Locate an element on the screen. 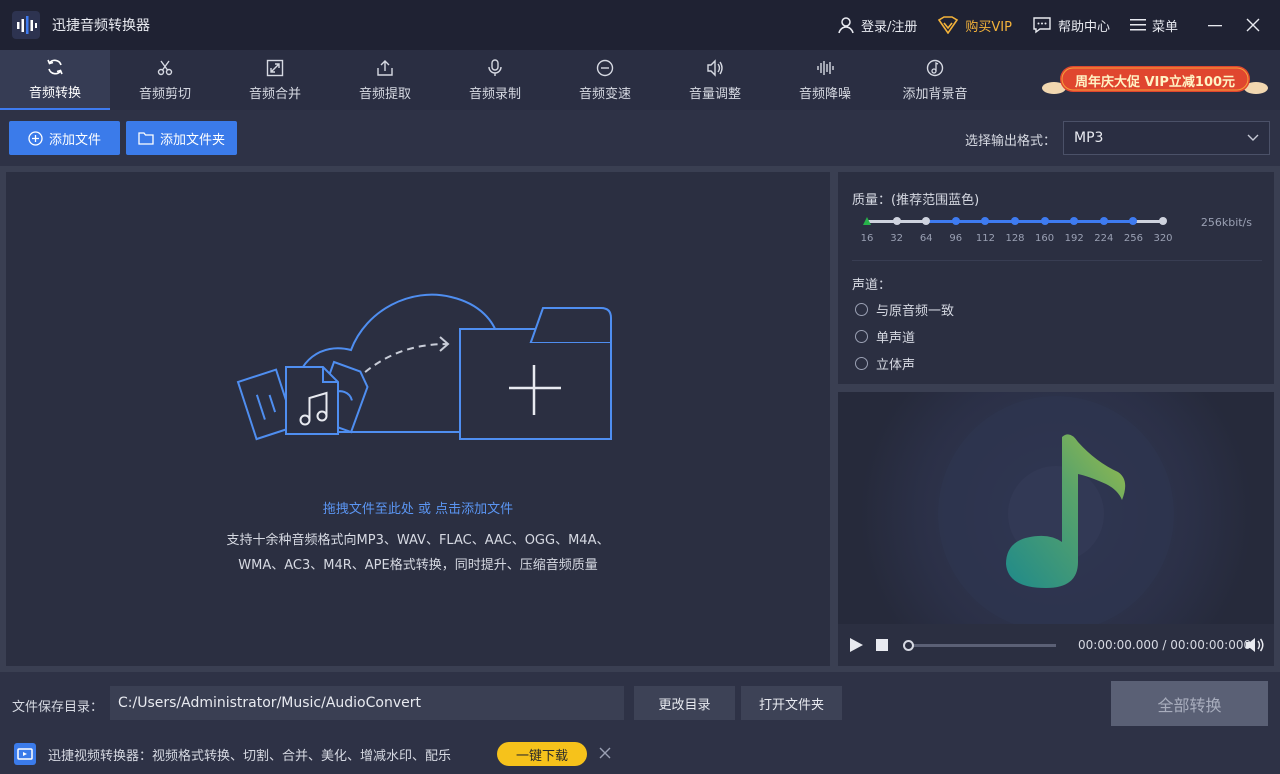  close-ad-icon is located at coordinates (605, 753).